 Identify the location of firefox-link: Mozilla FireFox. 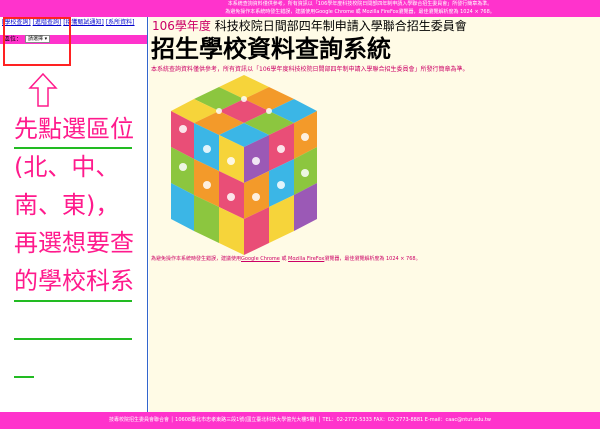
(306, 259).